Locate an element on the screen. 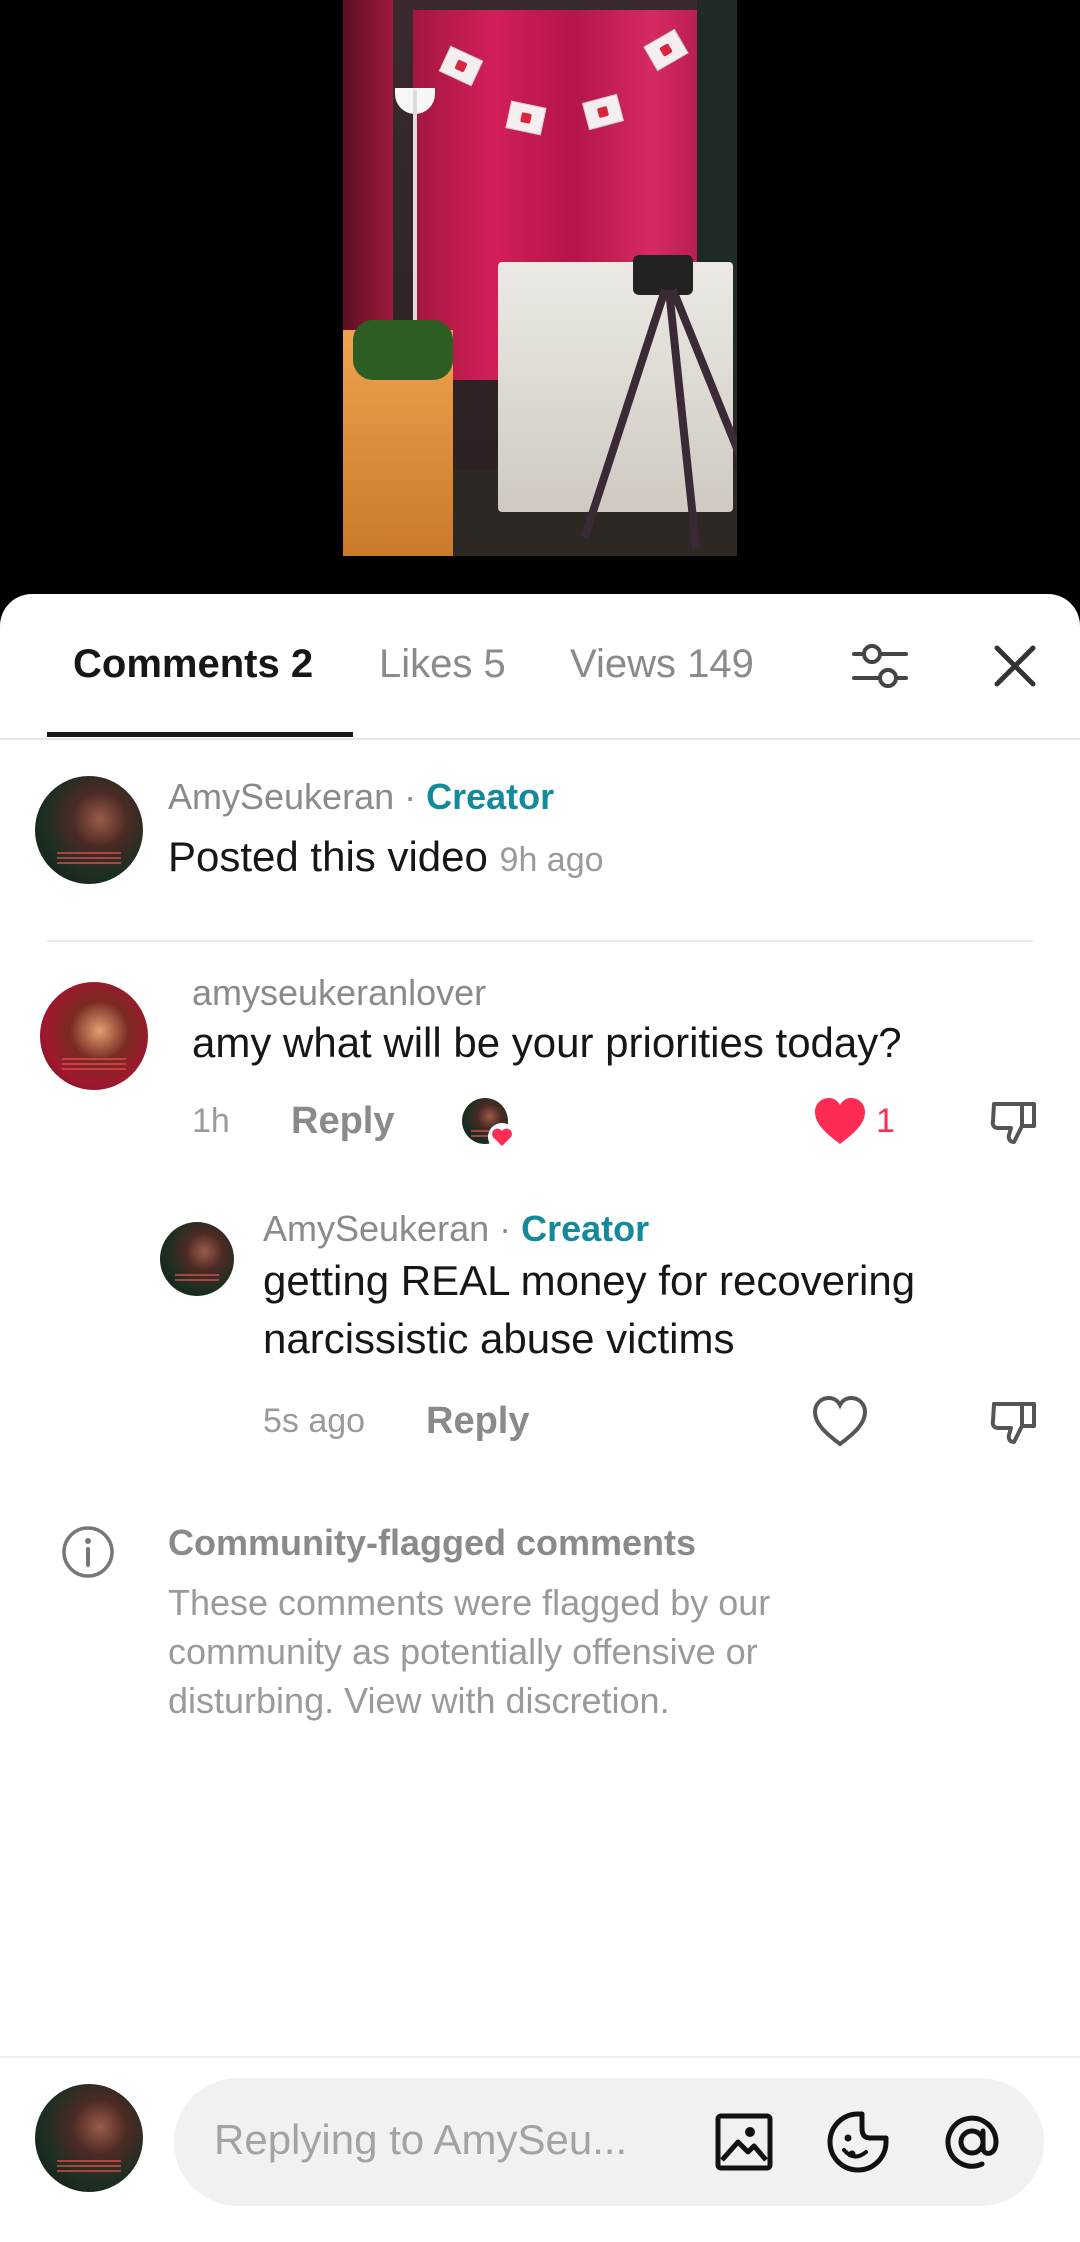  divider is located at coordinates (540, 941).